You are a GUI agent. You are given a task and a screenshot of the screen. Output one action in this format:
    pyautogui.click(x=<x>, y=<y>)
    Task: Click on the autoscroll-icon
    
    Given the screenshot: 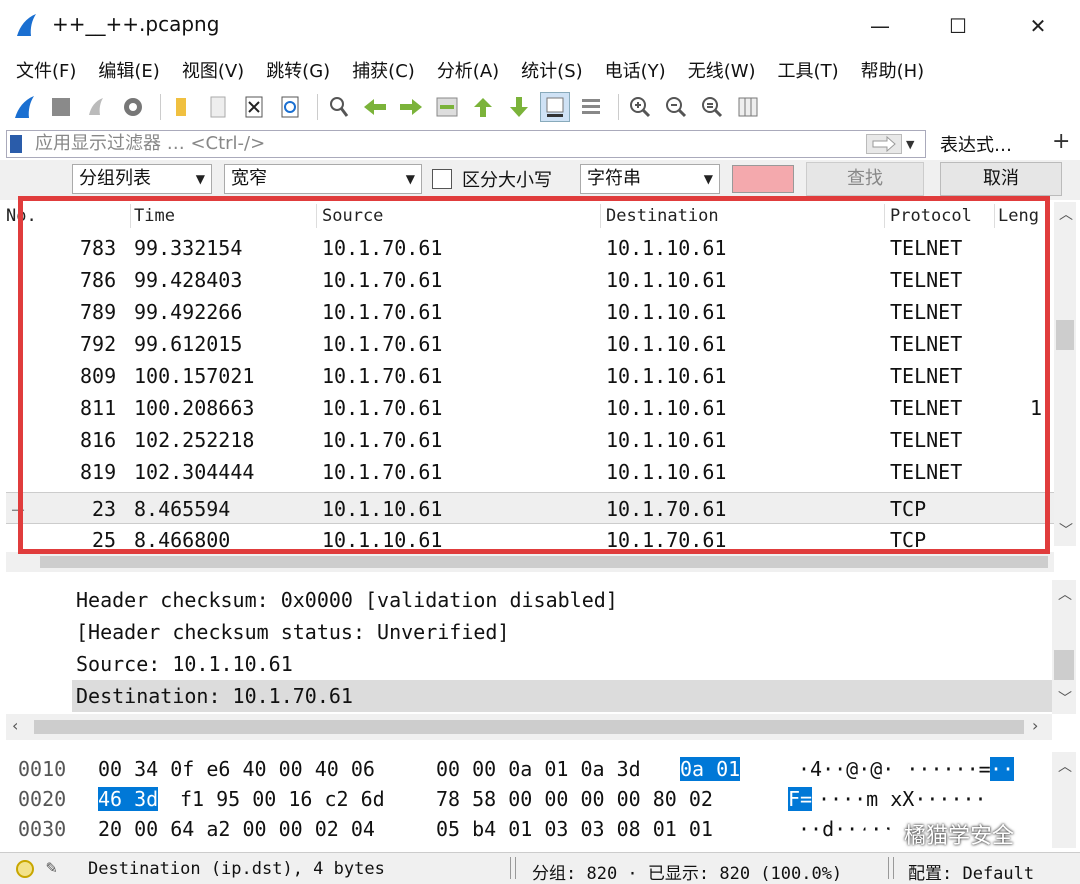 What is the action you would take?
    pyautogui.click(x=555, y=107)
    